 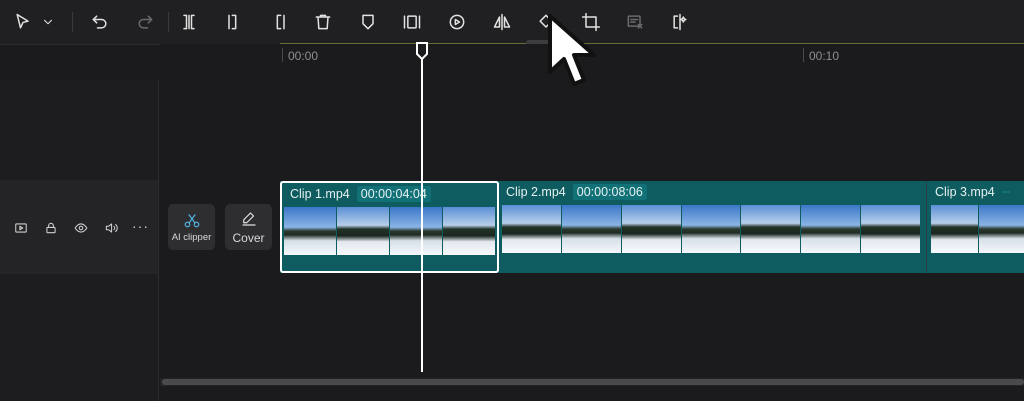 What do you see at coordinates (21, 228) in the screenshot?
I see `video-track-icon` at bounding box center [21, 228].